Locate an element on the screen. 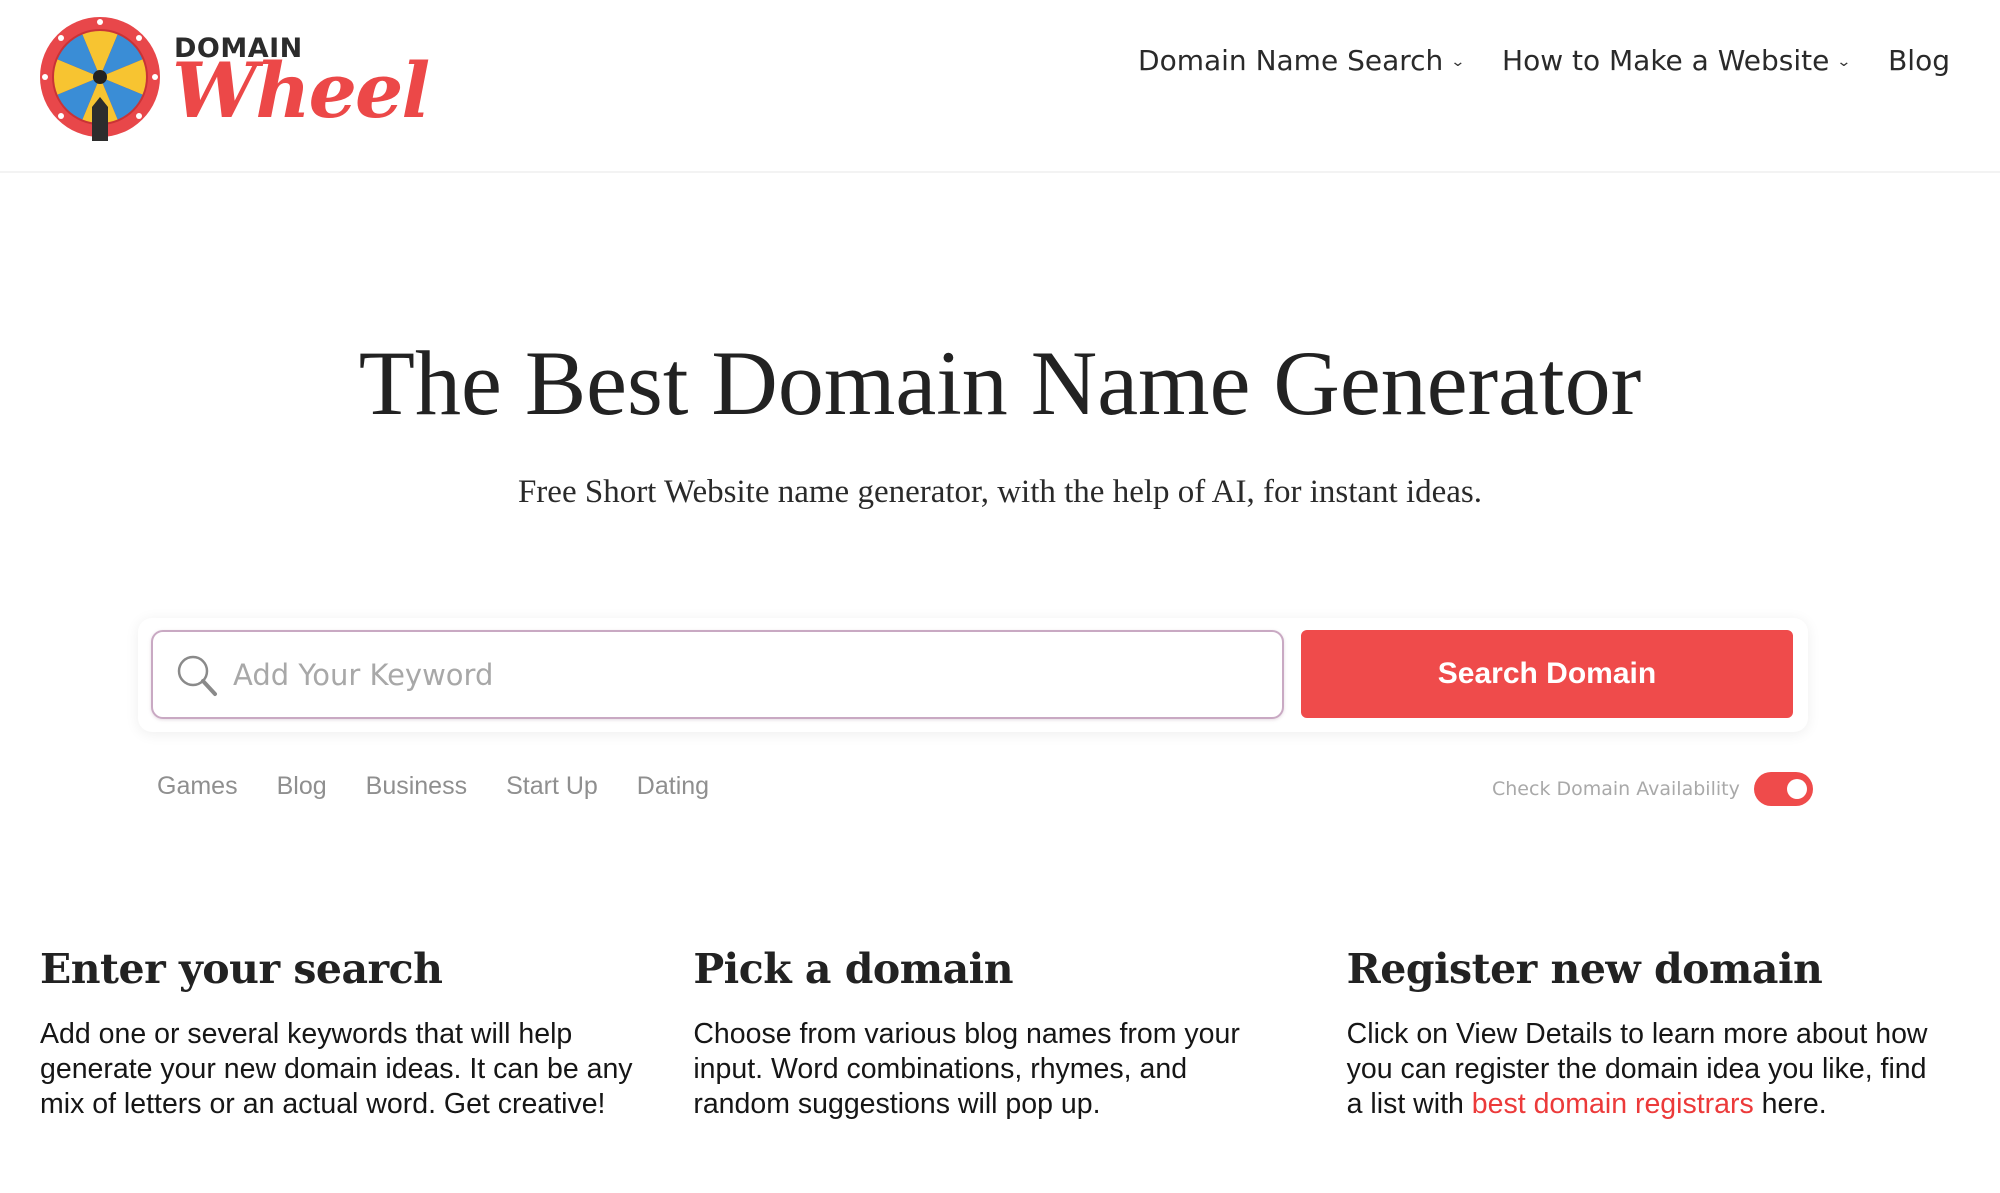  search-field is located at coordinates (717, 674).